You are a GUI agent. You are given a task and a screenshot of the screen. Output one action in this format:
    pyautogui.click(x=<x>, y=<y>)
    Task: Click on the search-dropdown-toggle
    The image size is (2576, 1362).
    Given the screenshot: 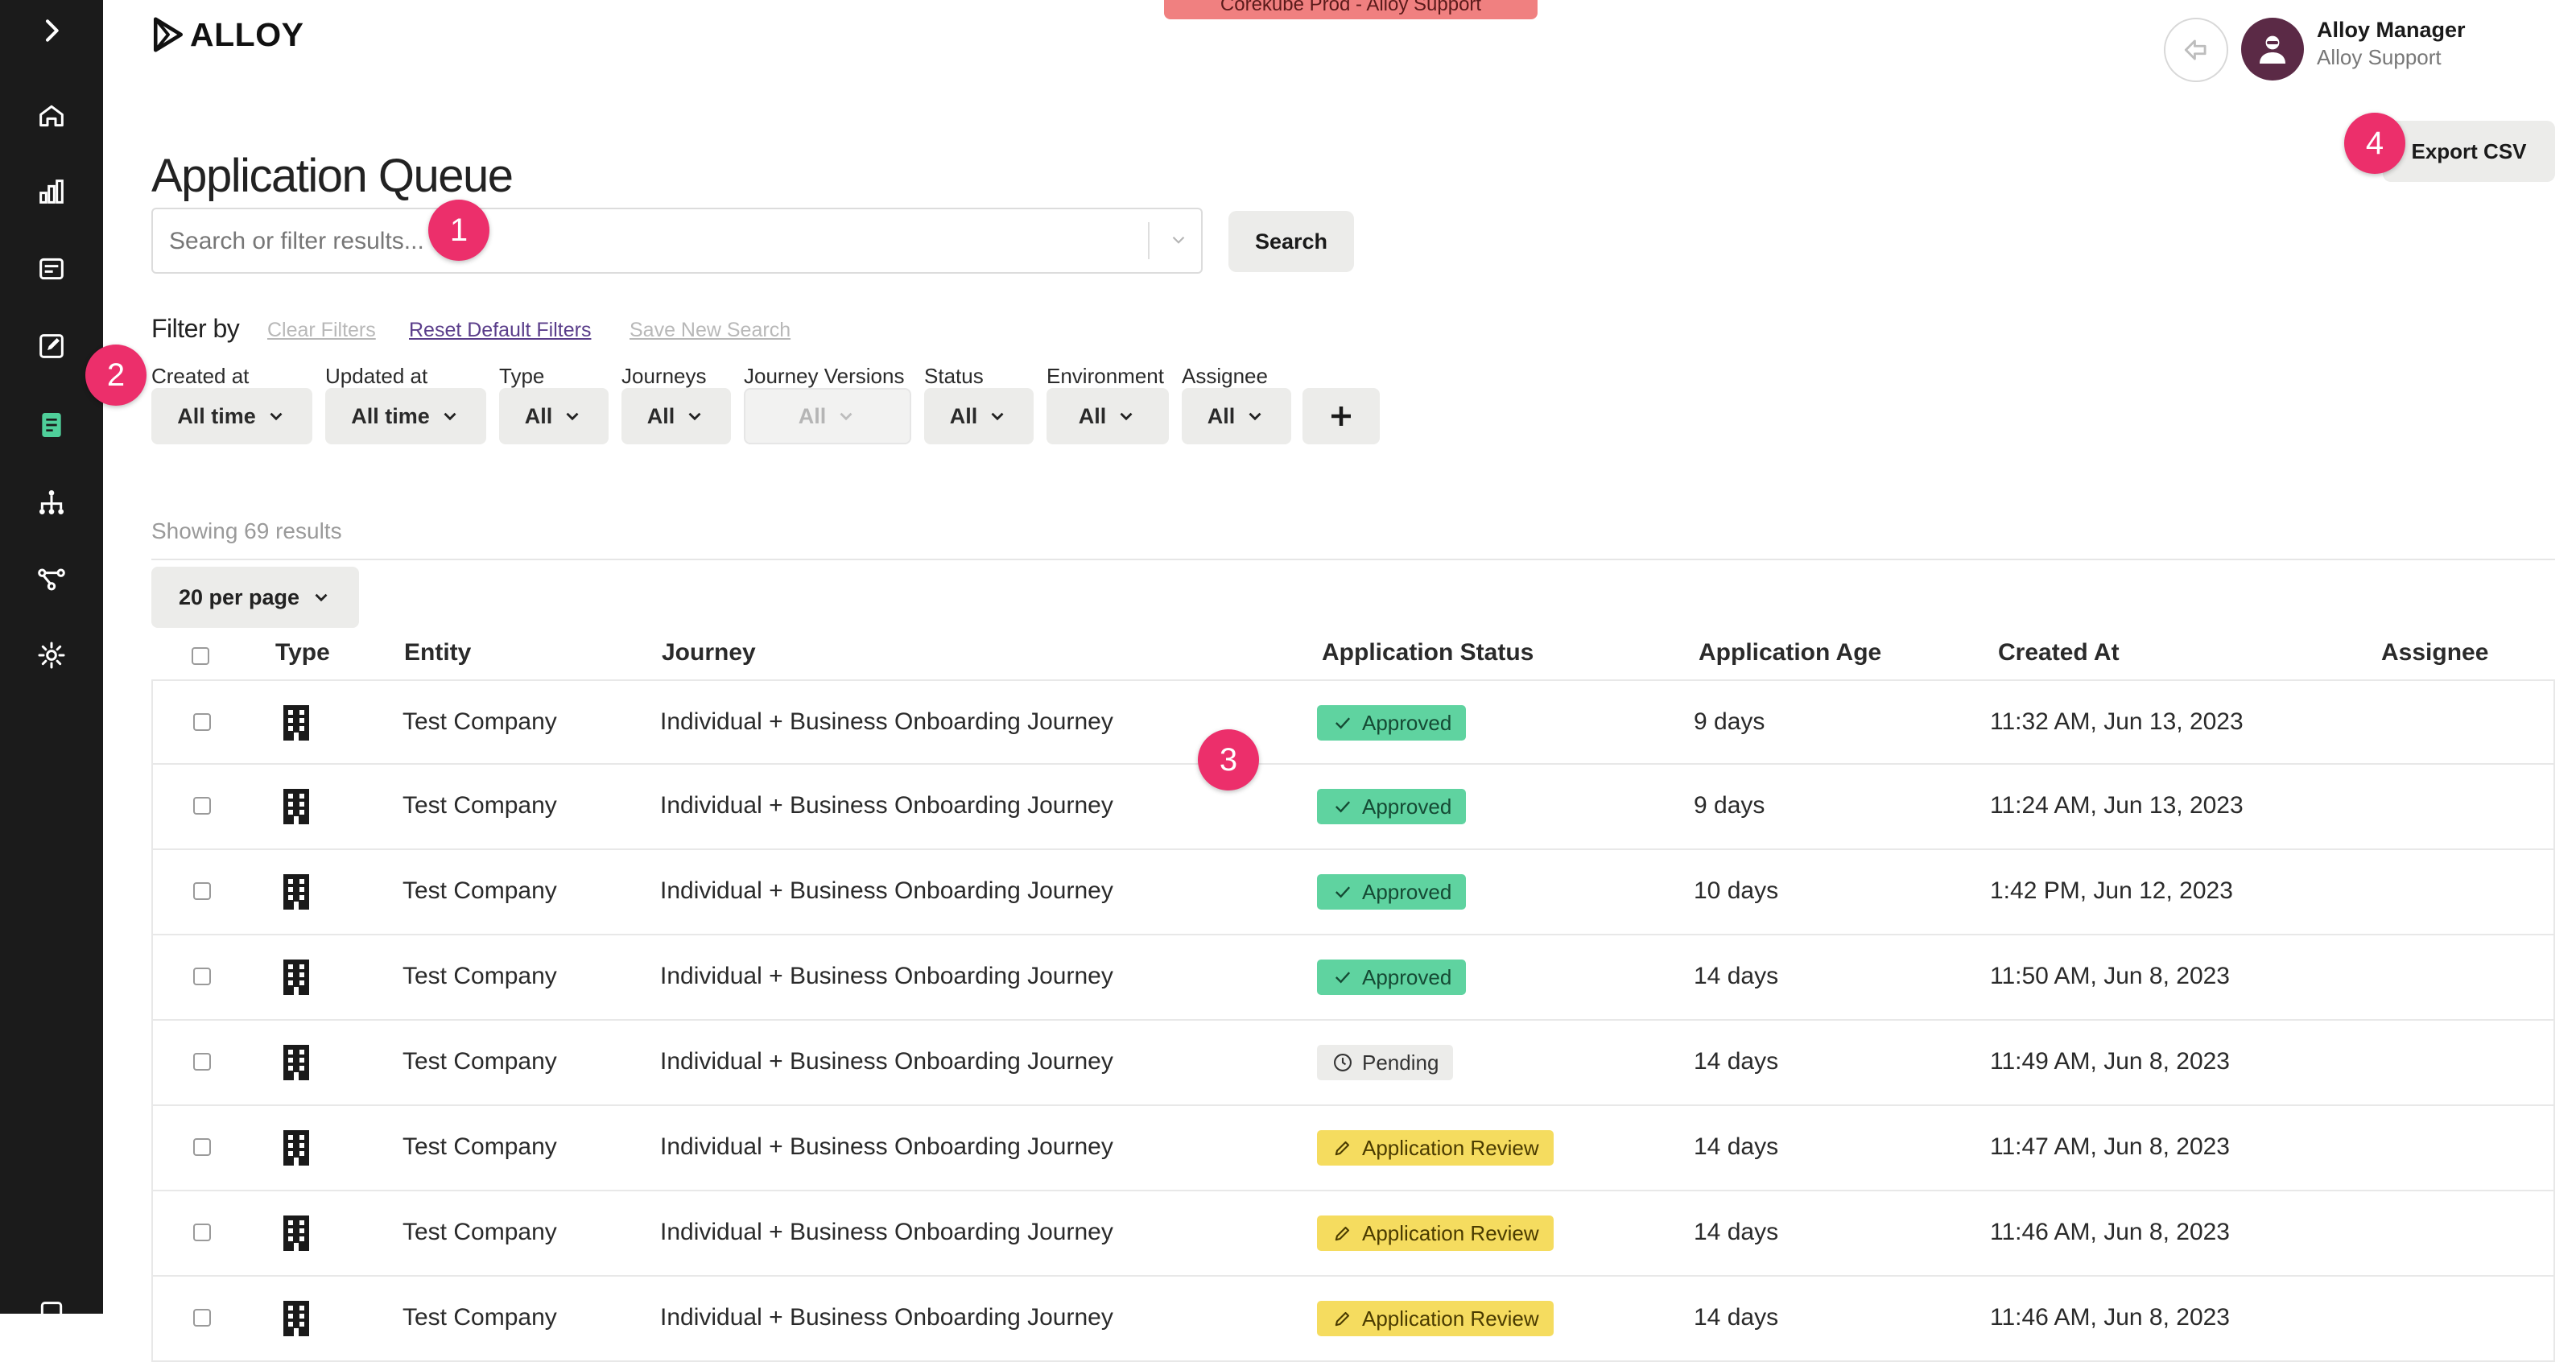 What is the action you would take?
    pyautogui.click(x=1178, y=240)
    